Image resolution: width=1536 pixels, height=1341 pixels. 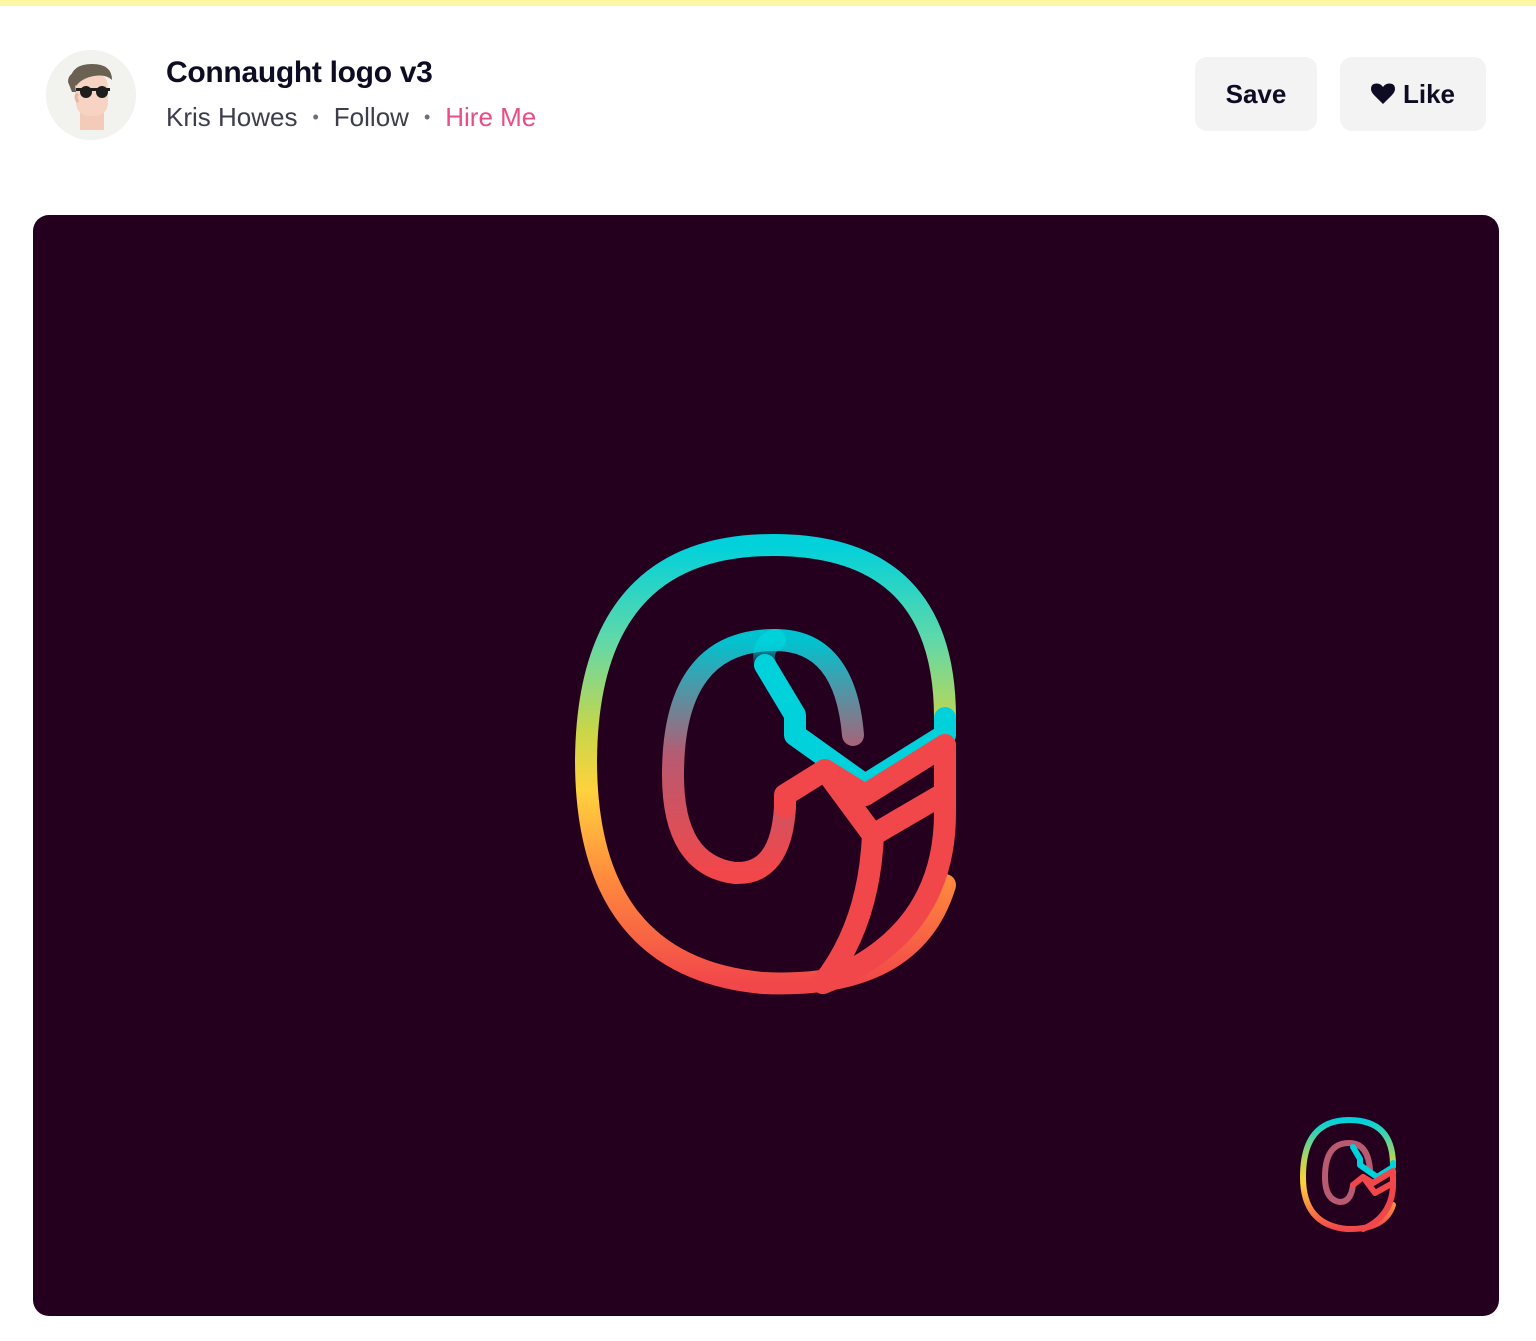 What do you see at coordinates (371, 117) in the screenshot?
I see `follow-link: Follow` at bounding box center [371, 117].